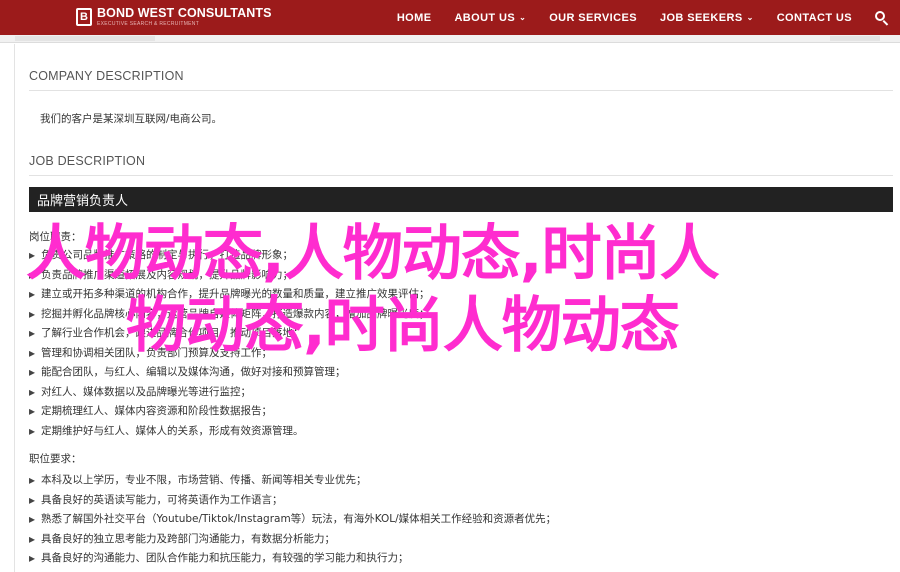  What do you see at coordinates (229, 393) in the screenshot?
I see `list-item: ▸ 对红人、媒体数据以及品牌曝光等进行监控；` at bounding box center [229, 393].